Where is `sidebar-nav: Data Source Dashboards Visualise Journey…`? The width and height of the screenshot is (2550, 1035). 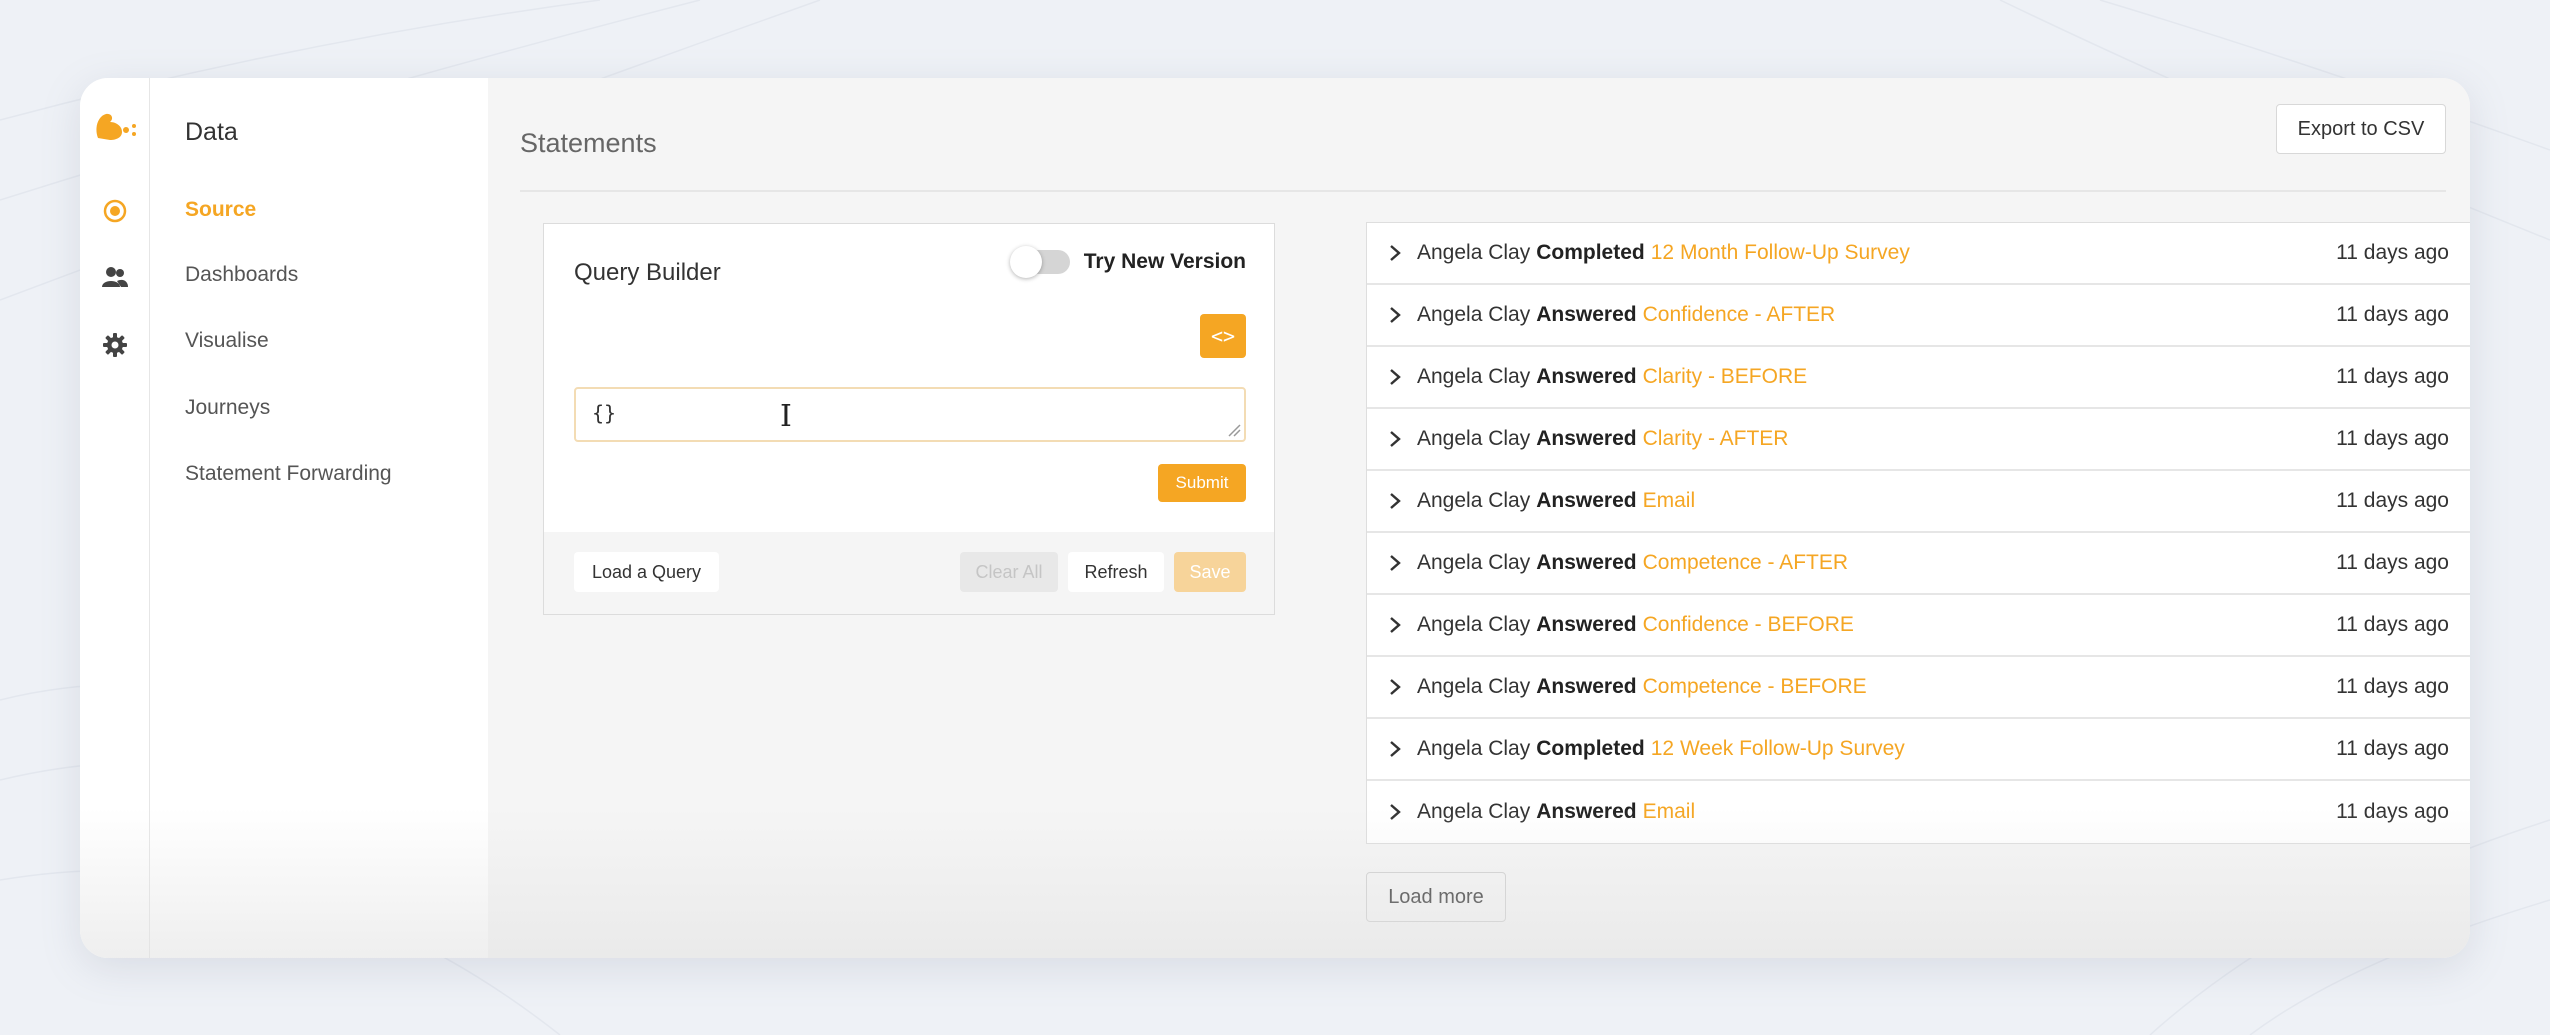
sidebar-nav: Data Source Dashboards Visualise Journey… is located at coordinates (319, 518).